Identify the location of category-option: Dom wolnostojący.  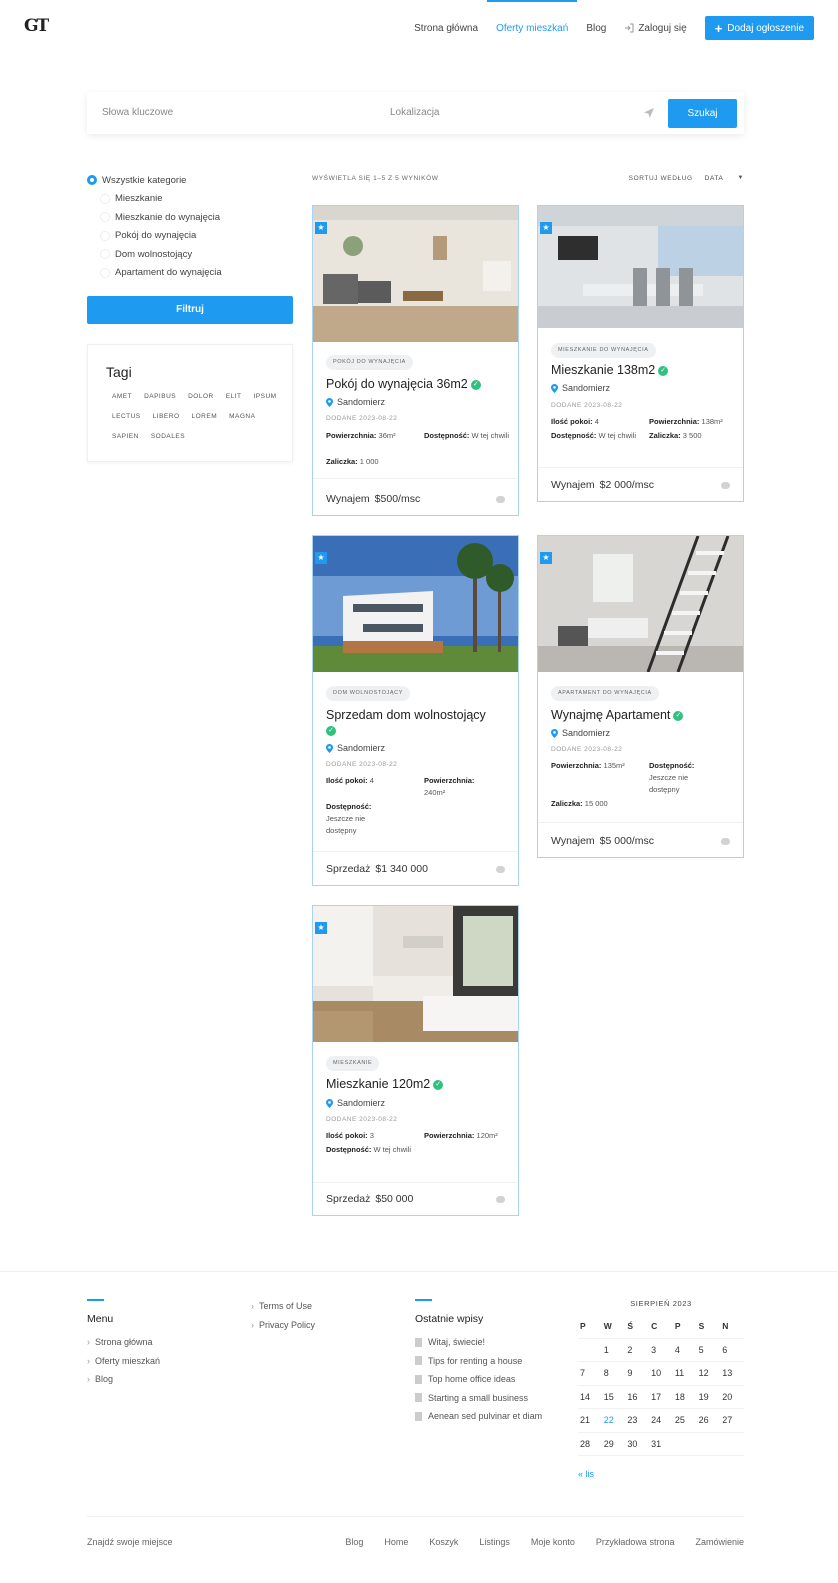
(154, 254).